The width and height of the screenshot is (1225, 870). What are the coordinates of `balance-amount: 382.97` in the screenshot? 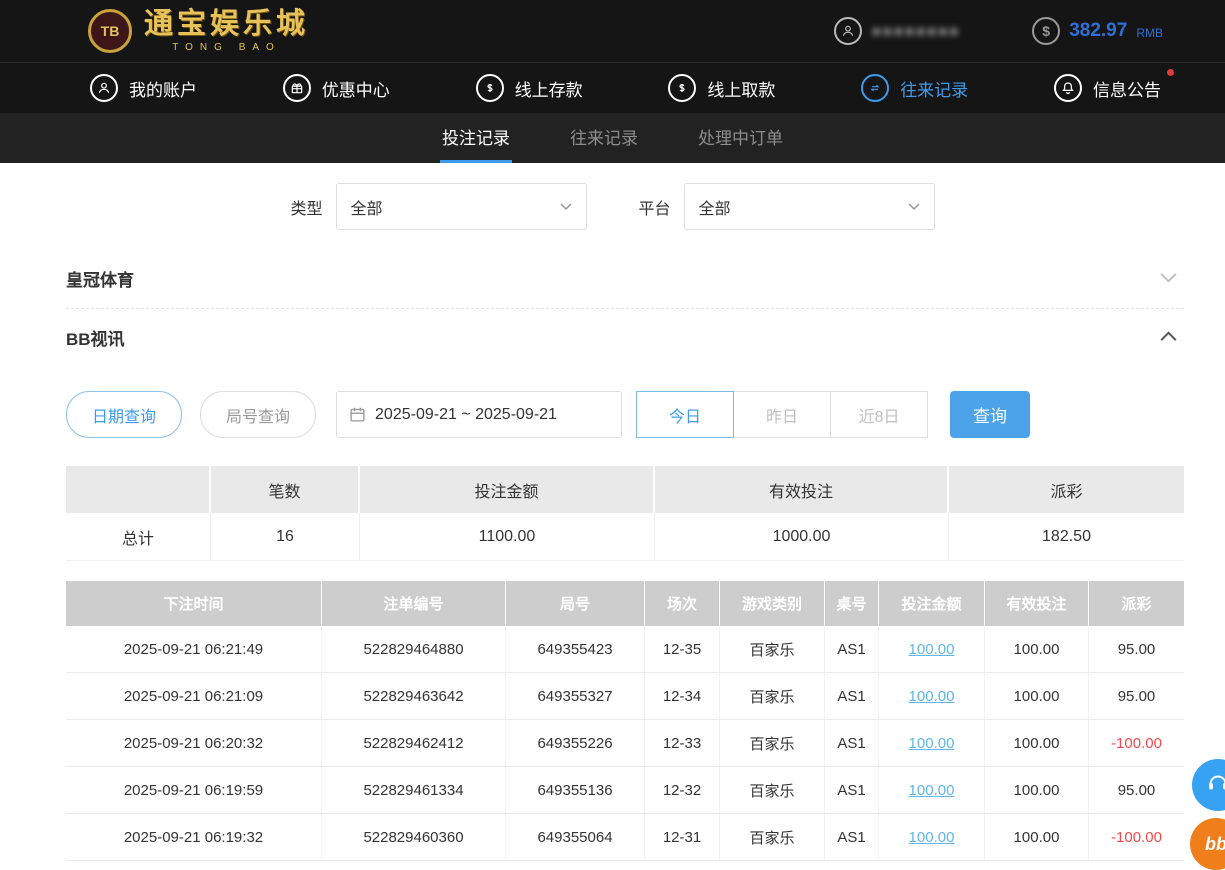 It's located at (1098, 30).